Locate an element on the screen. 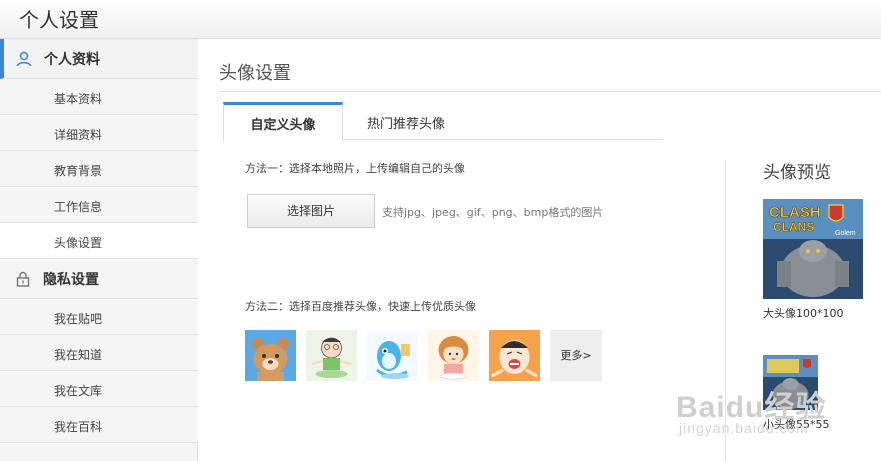  sidebar-item-work: 工作信息 is located at coordinates (99, 205).